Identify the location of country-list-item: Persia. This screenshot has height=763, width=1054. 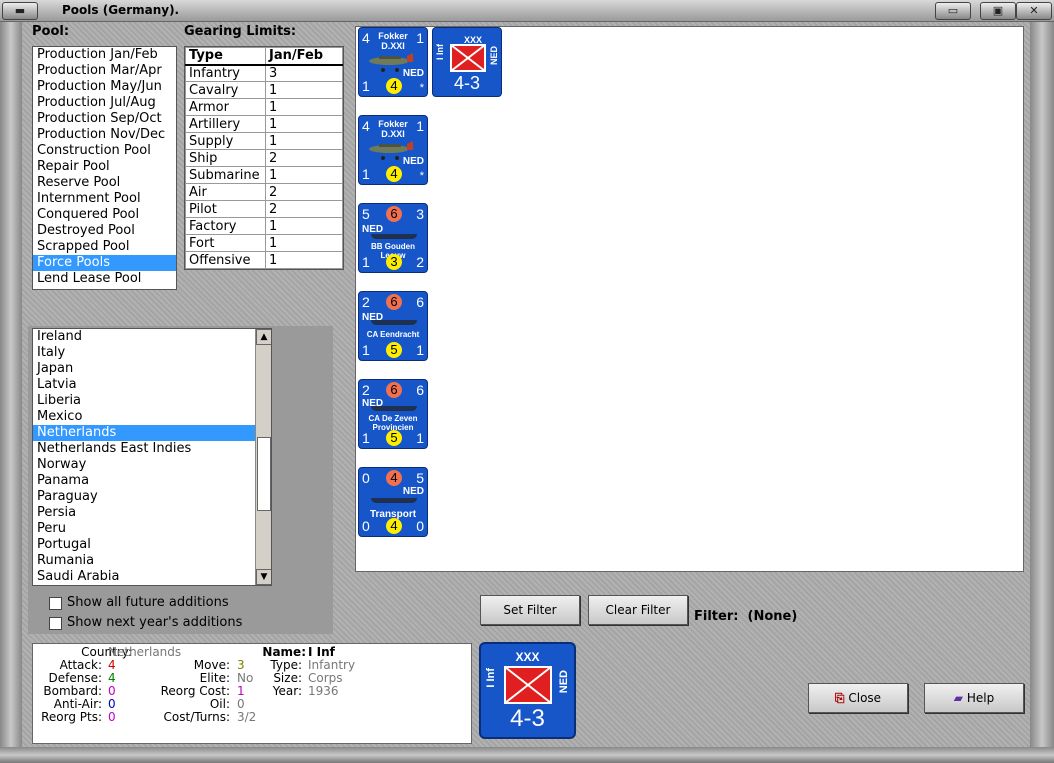
(144, 513).